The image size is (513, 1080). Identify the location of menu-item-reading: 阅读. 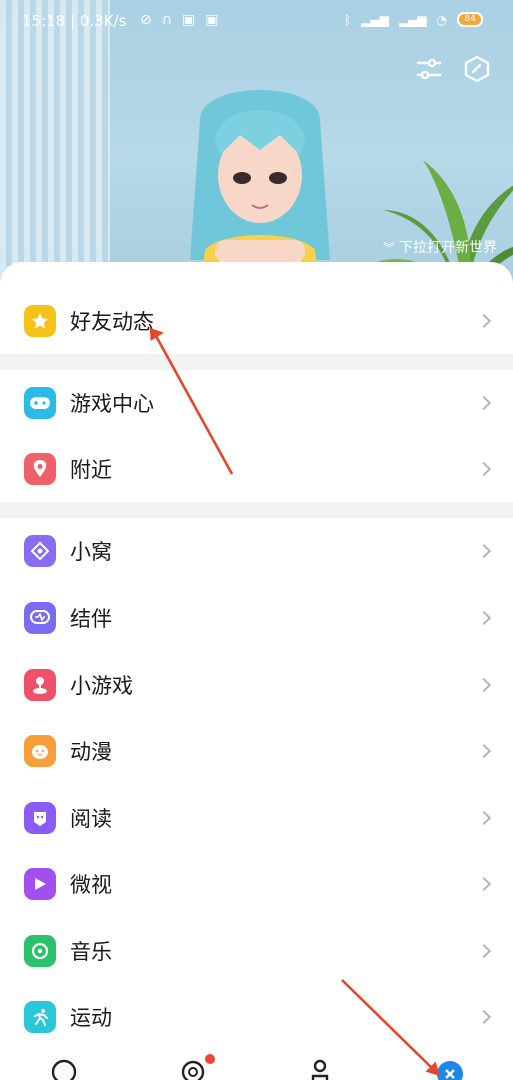
(256, 818).